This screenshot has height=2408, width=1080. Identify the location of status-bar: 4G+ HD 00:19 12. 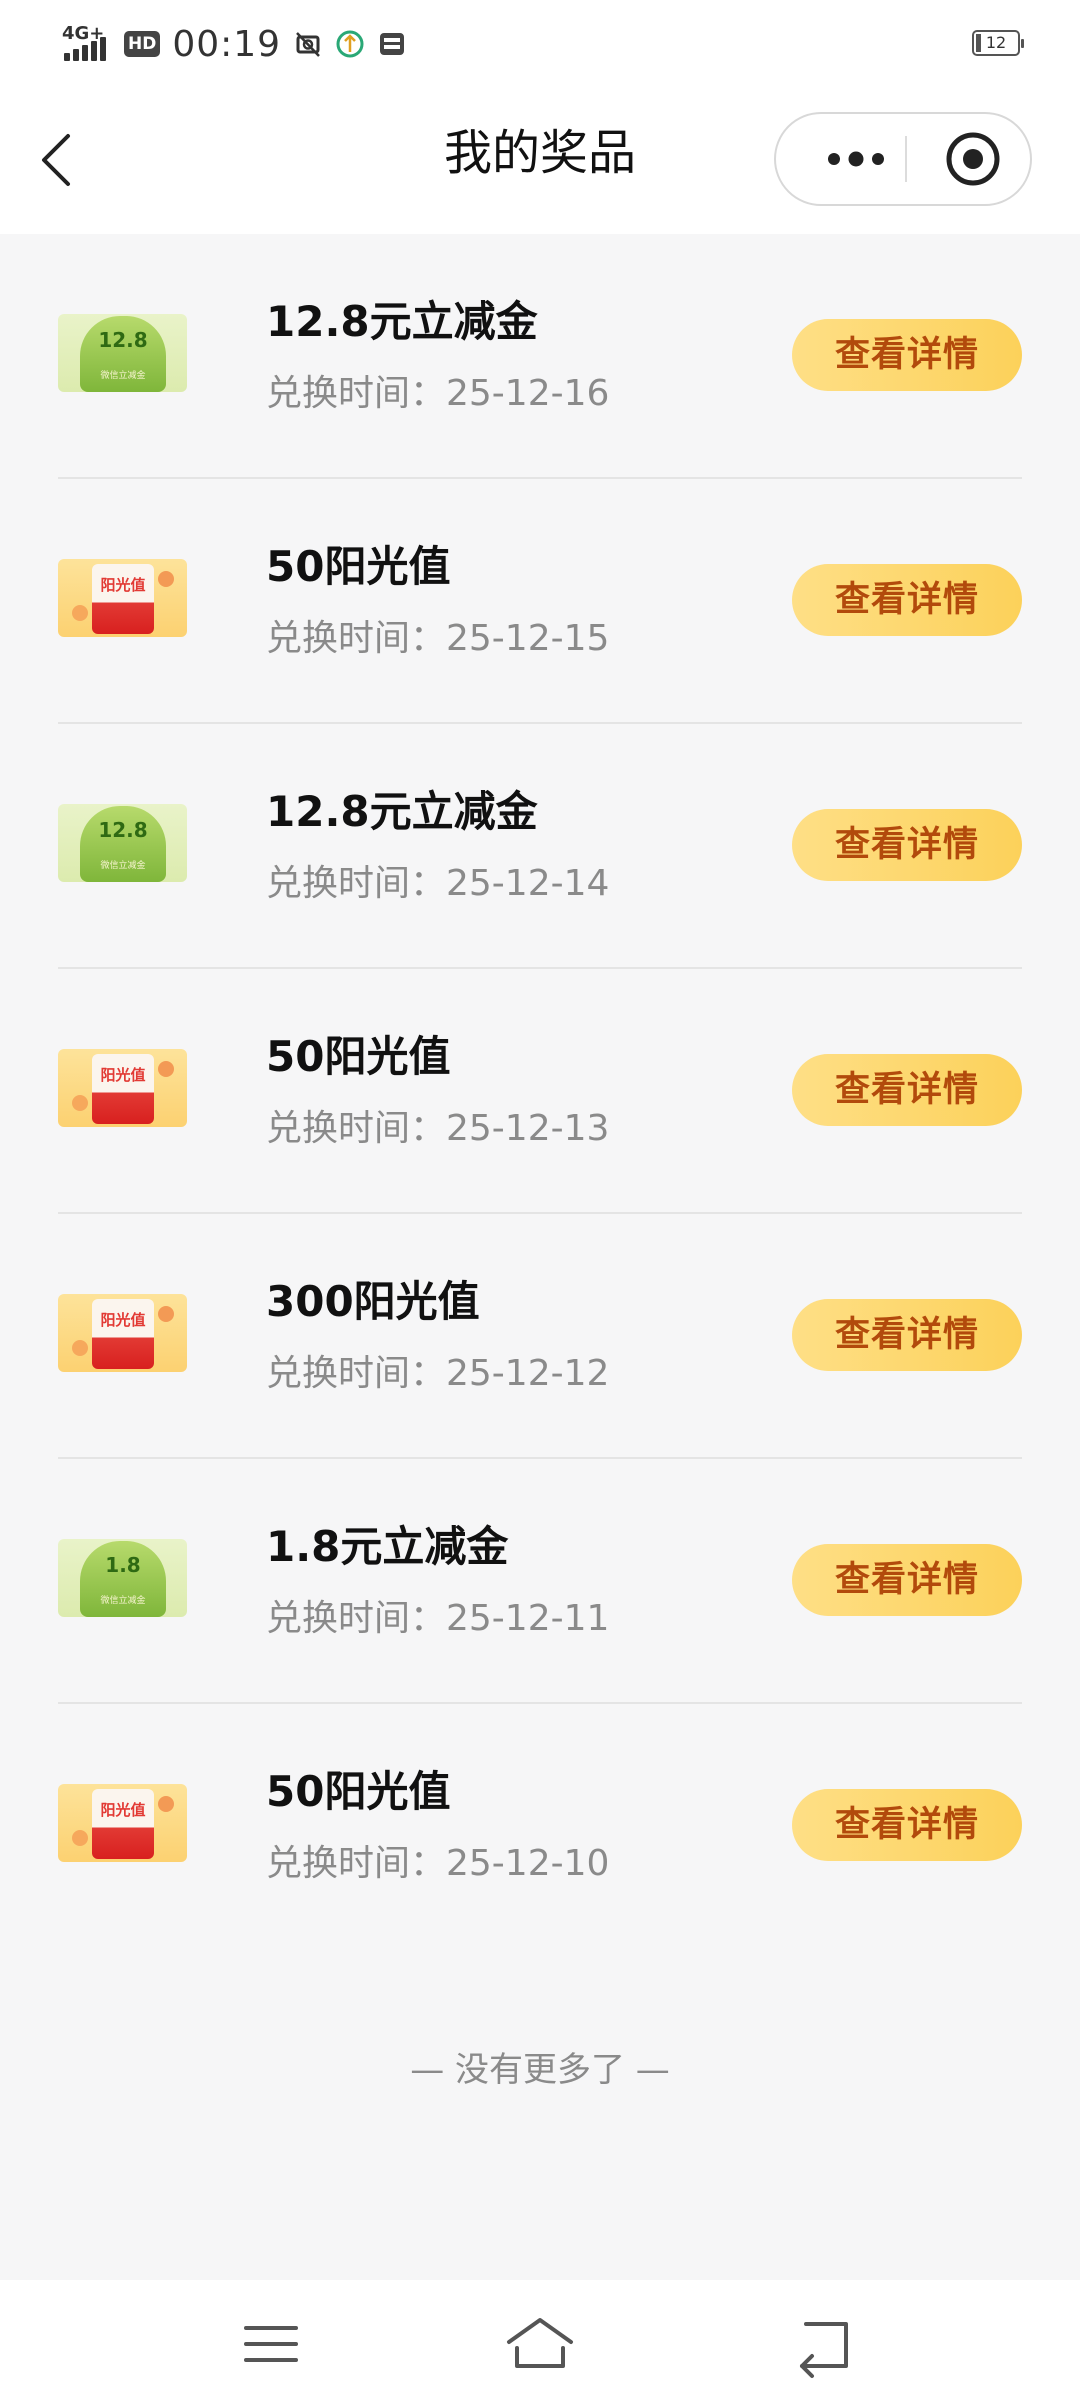
(540, 45).